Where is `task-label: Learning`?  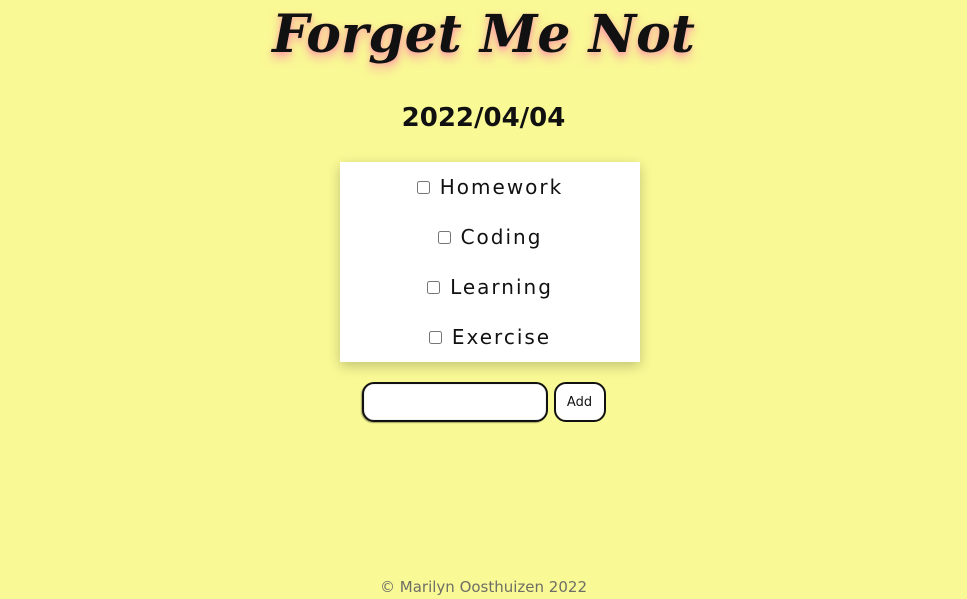 task-label: Learning is located at coordinates (501, 287).